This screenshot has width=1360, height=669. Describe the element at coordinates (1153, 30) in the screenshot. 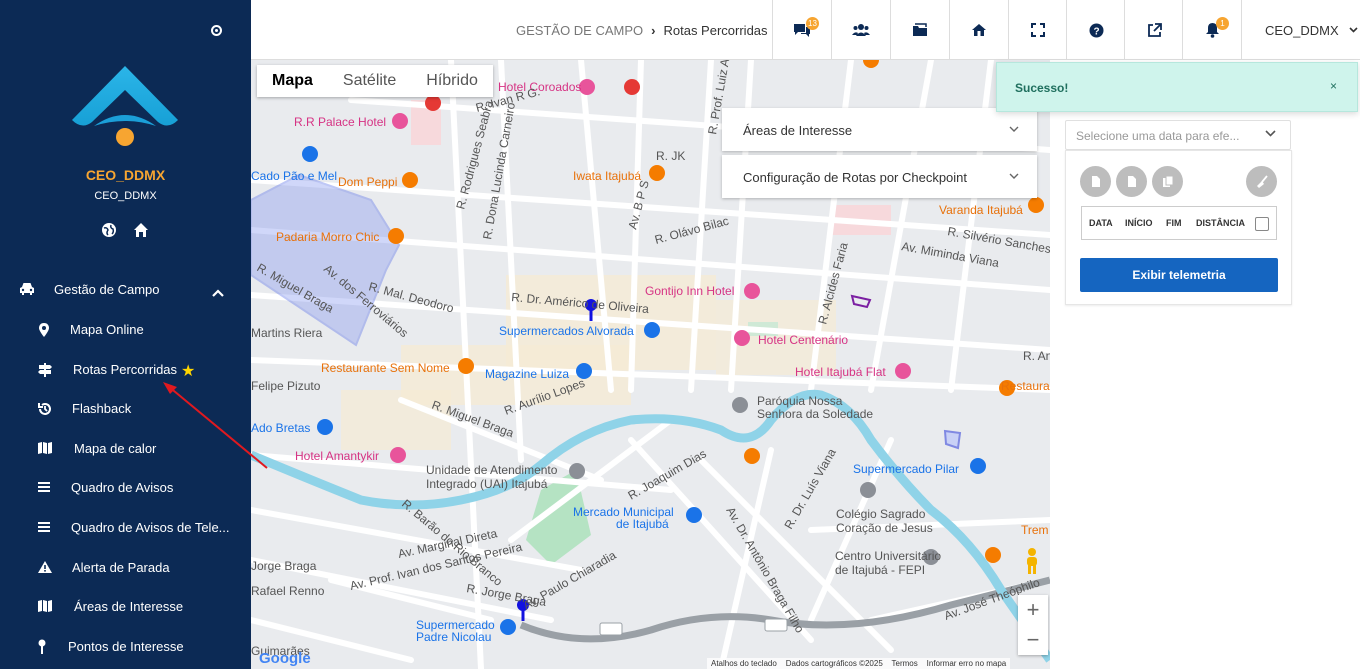

I see `external-link-button` at that location.